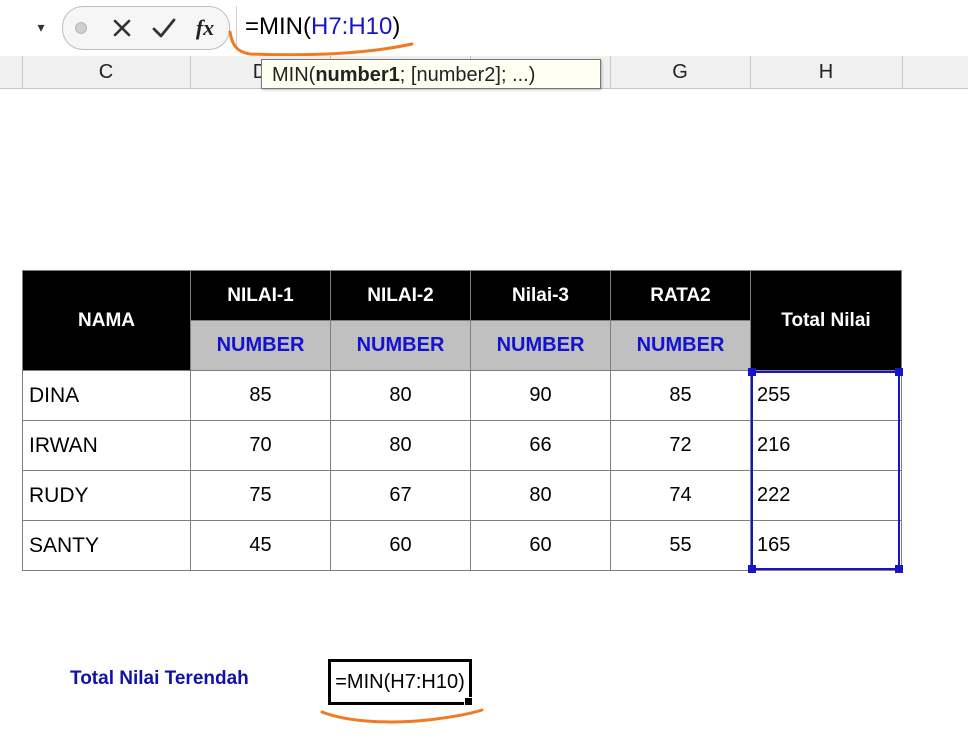 The height and width of the screenshot is (744, 968). I want to click on value-cell: 75, so click(260, 495).